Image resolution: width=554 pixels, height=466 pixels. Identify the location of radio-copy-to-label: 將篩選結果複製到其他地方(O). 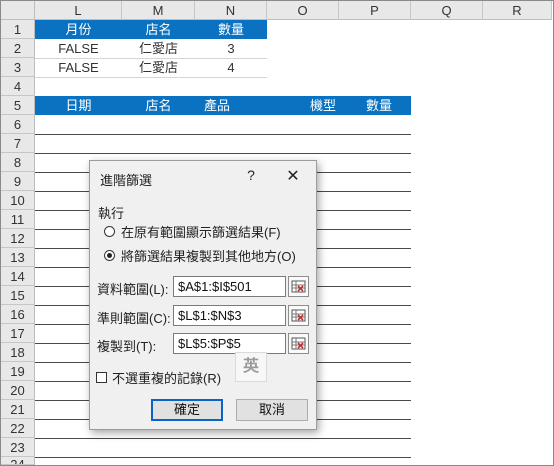
(208, 256).